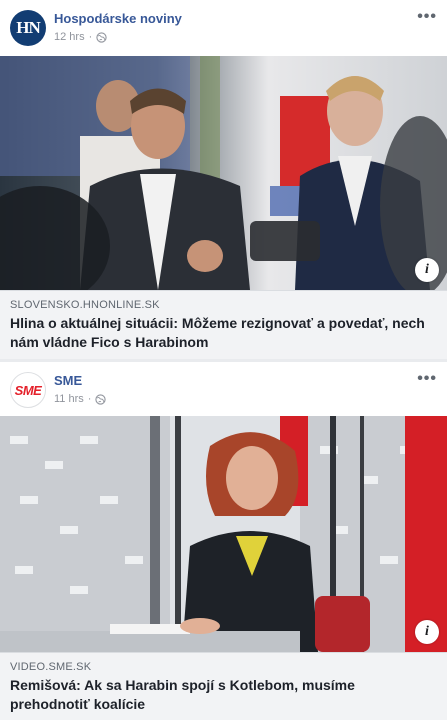 The height and width of the screenshot is (720, 447). What do you see at coordinates (85, 305) in the screenshot?
I see `link-domain: SLOVENSKO.HNONLINE.SK` at bounding box center [85, 305].